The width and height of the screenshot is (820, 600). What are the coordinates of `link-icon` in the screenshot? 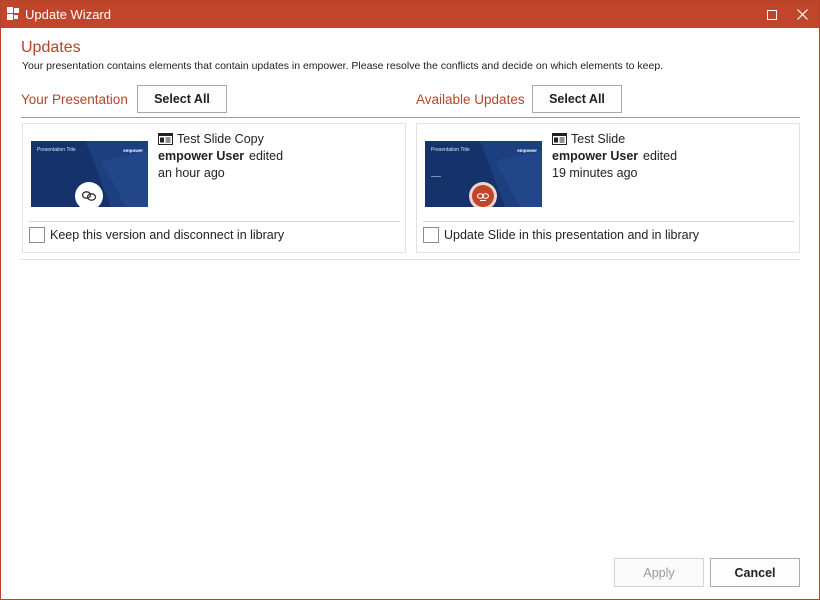 It's located at (89, 194).